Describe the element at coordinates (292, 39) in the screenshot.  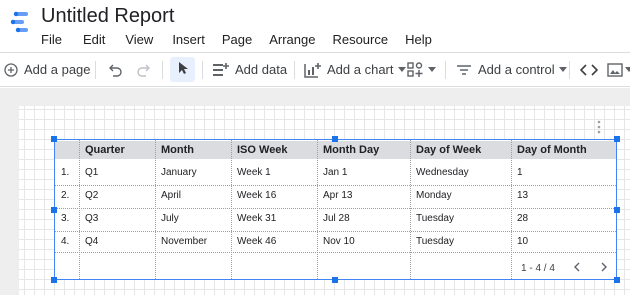
I see `menu-arrange: Arrange` at that location.